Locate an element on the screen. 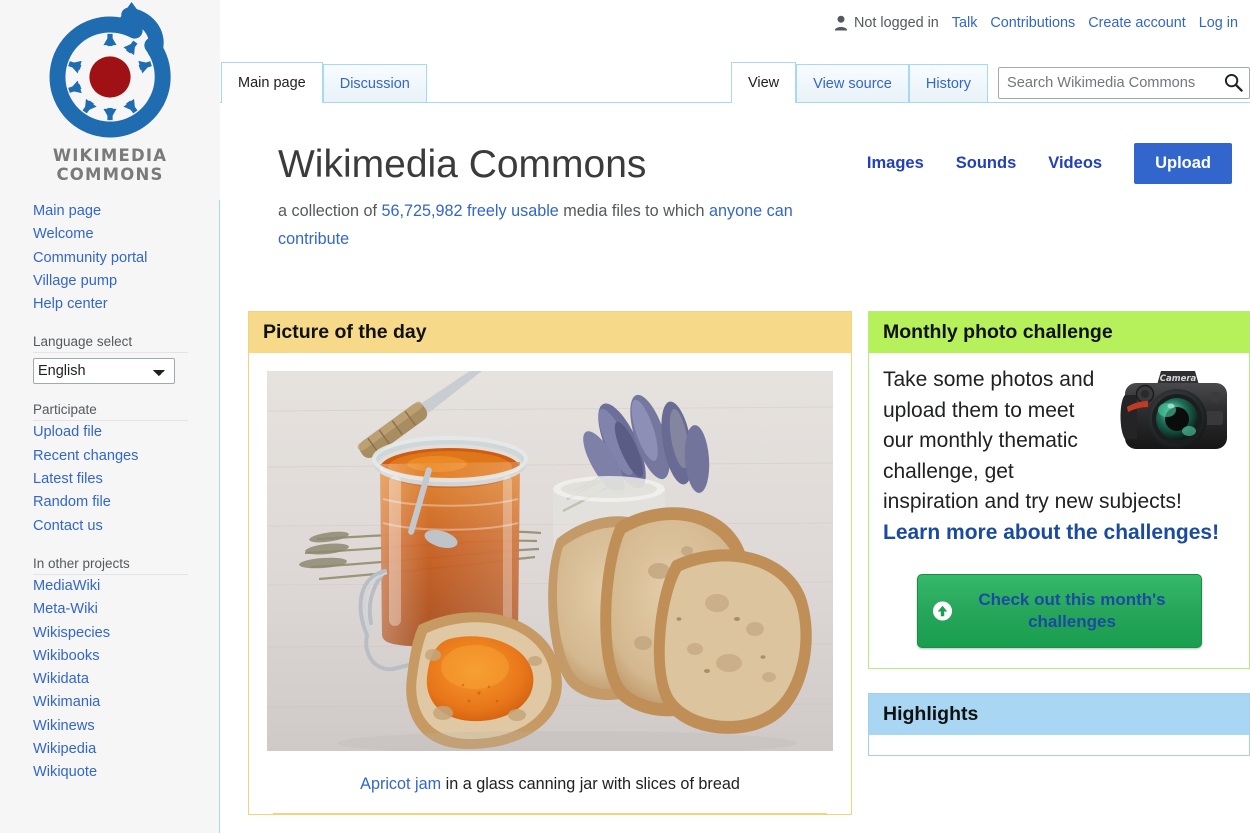 The height and width of the screenshot is (833, 1250). list-item: Latest files is located at coordinates (126, 479).